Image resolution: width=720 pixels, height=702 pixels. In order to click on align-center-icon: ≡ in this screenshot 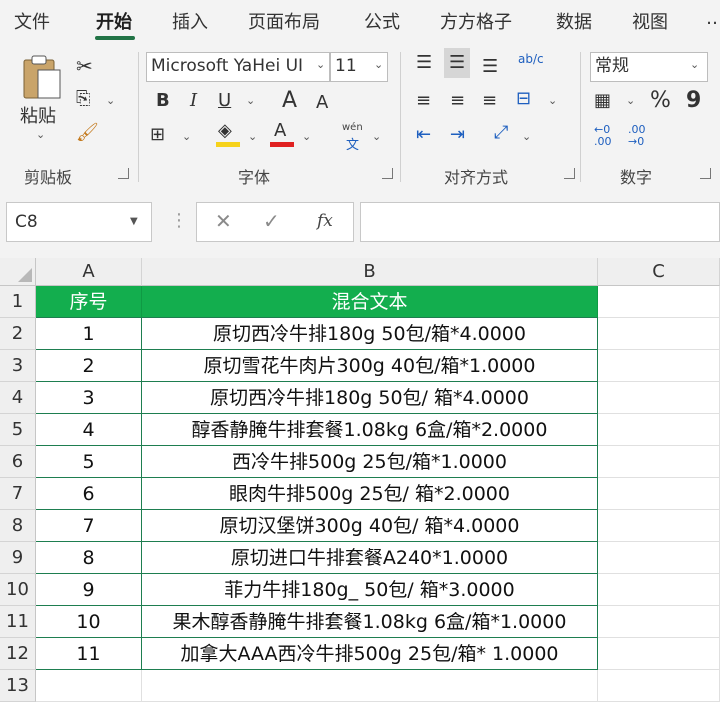, I will do `click(457, 101)`.